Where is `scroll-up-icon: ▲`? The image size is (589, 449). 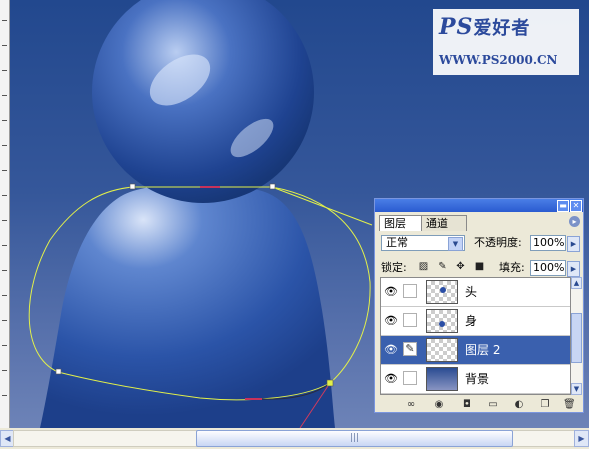 scroll-up-icon: ▲ is located at coordinates (576, 283).